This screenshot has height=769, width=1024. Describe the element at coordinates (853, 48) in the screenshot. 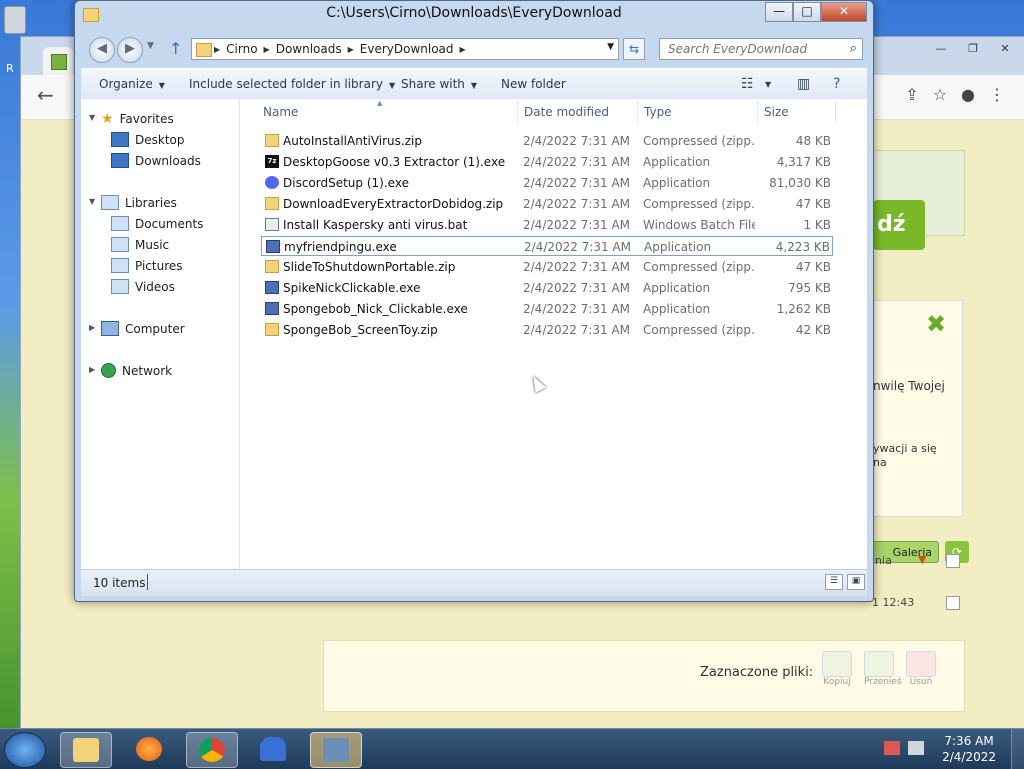

I see `search-icon: ⌕` at that location.